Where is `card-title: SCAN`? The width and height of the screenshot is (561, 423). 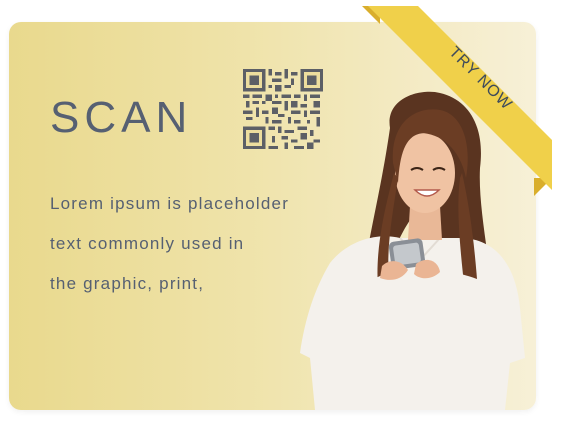 card-title: SCAN is located at coordinates (121, 117).